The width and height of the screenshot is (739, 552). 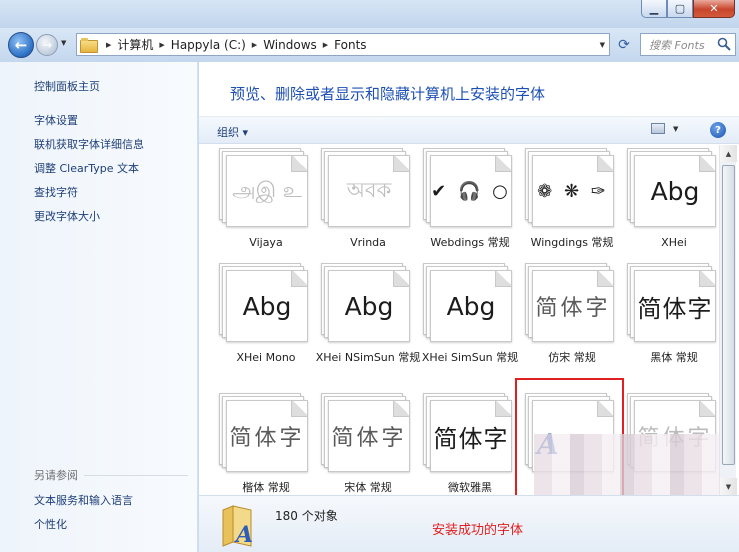 What do you see at coordinates (266, 487) in the screenshot?
I see `font-name: 楷体 常规` at bounding box center [266, 487].